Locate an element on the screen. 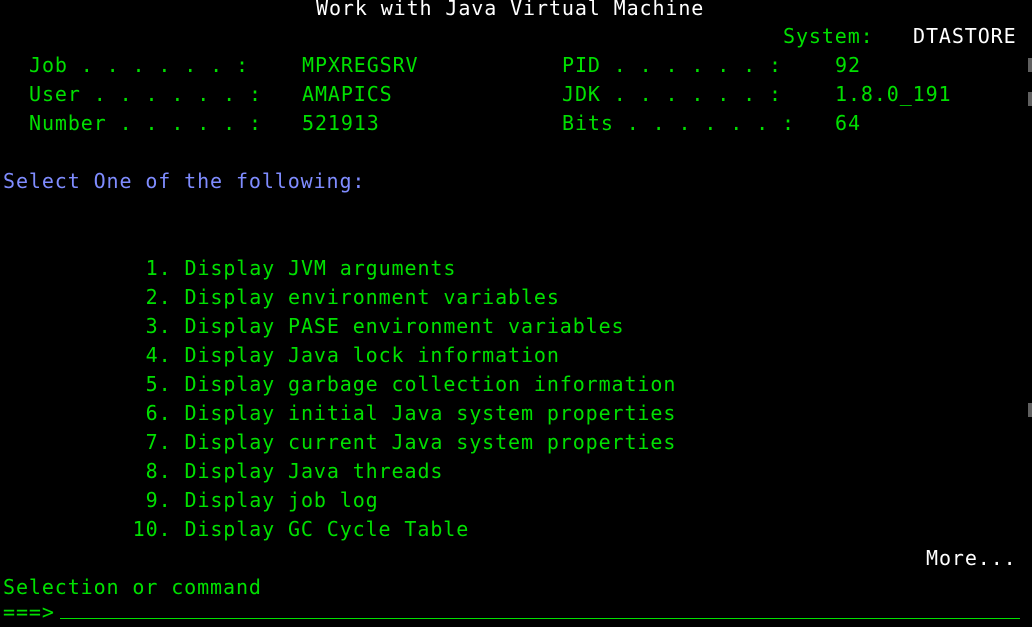  option-number: 10. is located at coordinates (152, 529).